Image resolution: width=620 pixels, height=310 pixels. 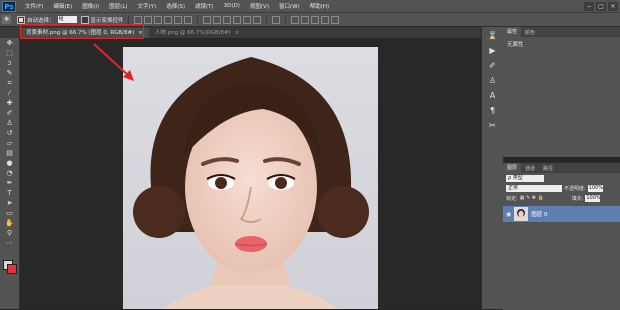 What do you see at coordinates (9, 183) in the screenshot?
I see `pen-icon: ✒` at bounding box center [9, 183].